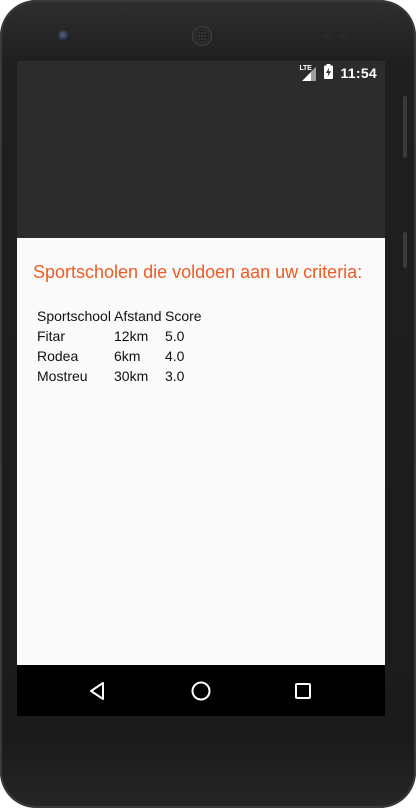  I want to click on table-row: Mostreu 30km 3.0, so click(121, 376).